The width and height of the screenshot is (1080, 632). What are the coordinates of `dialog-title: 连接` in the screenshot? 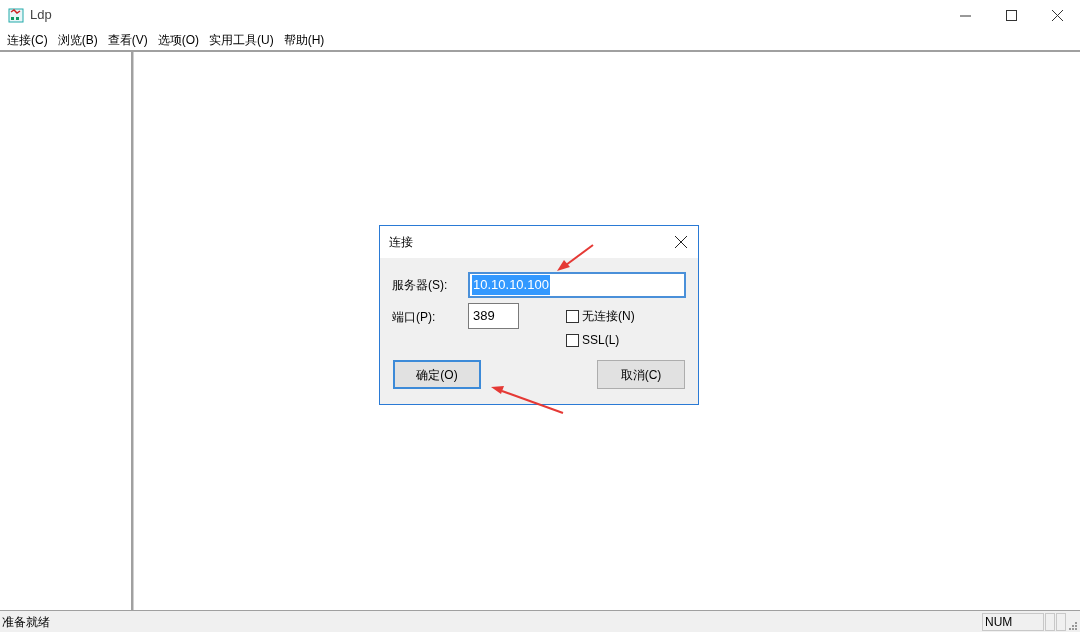 It's located at (401, 242).